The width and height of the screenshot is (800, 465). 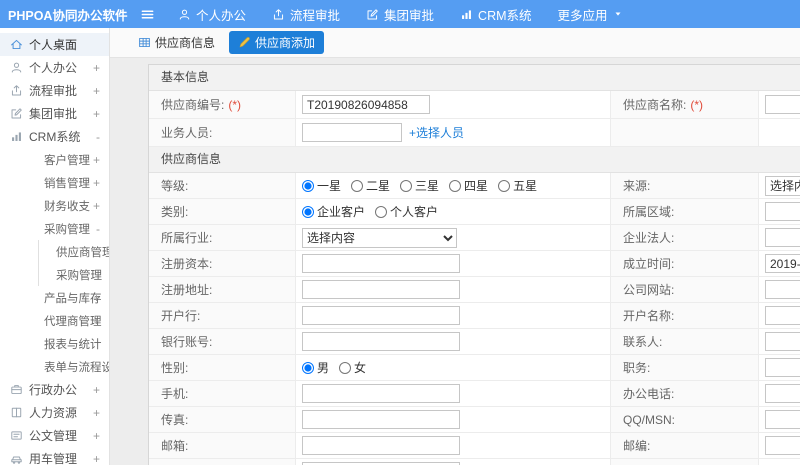 I want to click on sidebar-item-procurement-mgmt: 采购管理 -, so click(x=54, y=228).